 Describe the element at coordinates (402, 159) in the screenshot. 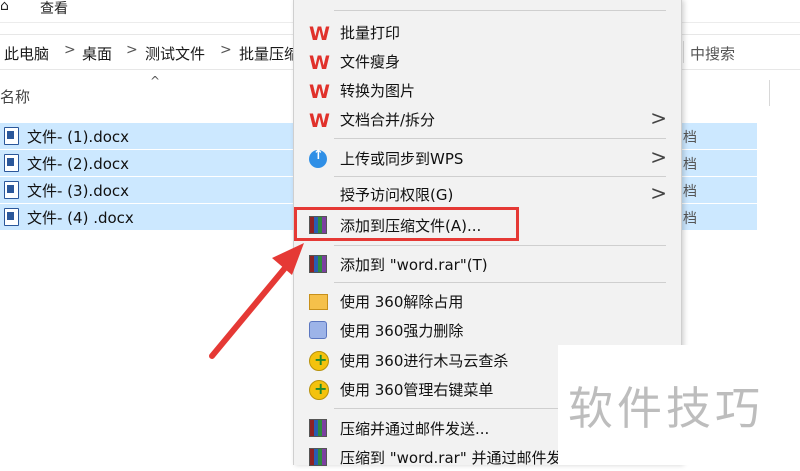

I see `menu-item-label: 上传或同步到WPS` at that location.